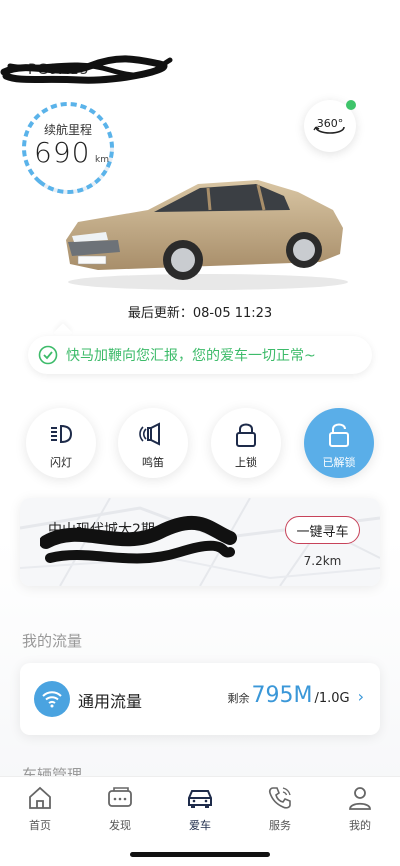 This screenshot has width=400, height=866. I want to click on tab-car: 爱车, so click(200, 809).